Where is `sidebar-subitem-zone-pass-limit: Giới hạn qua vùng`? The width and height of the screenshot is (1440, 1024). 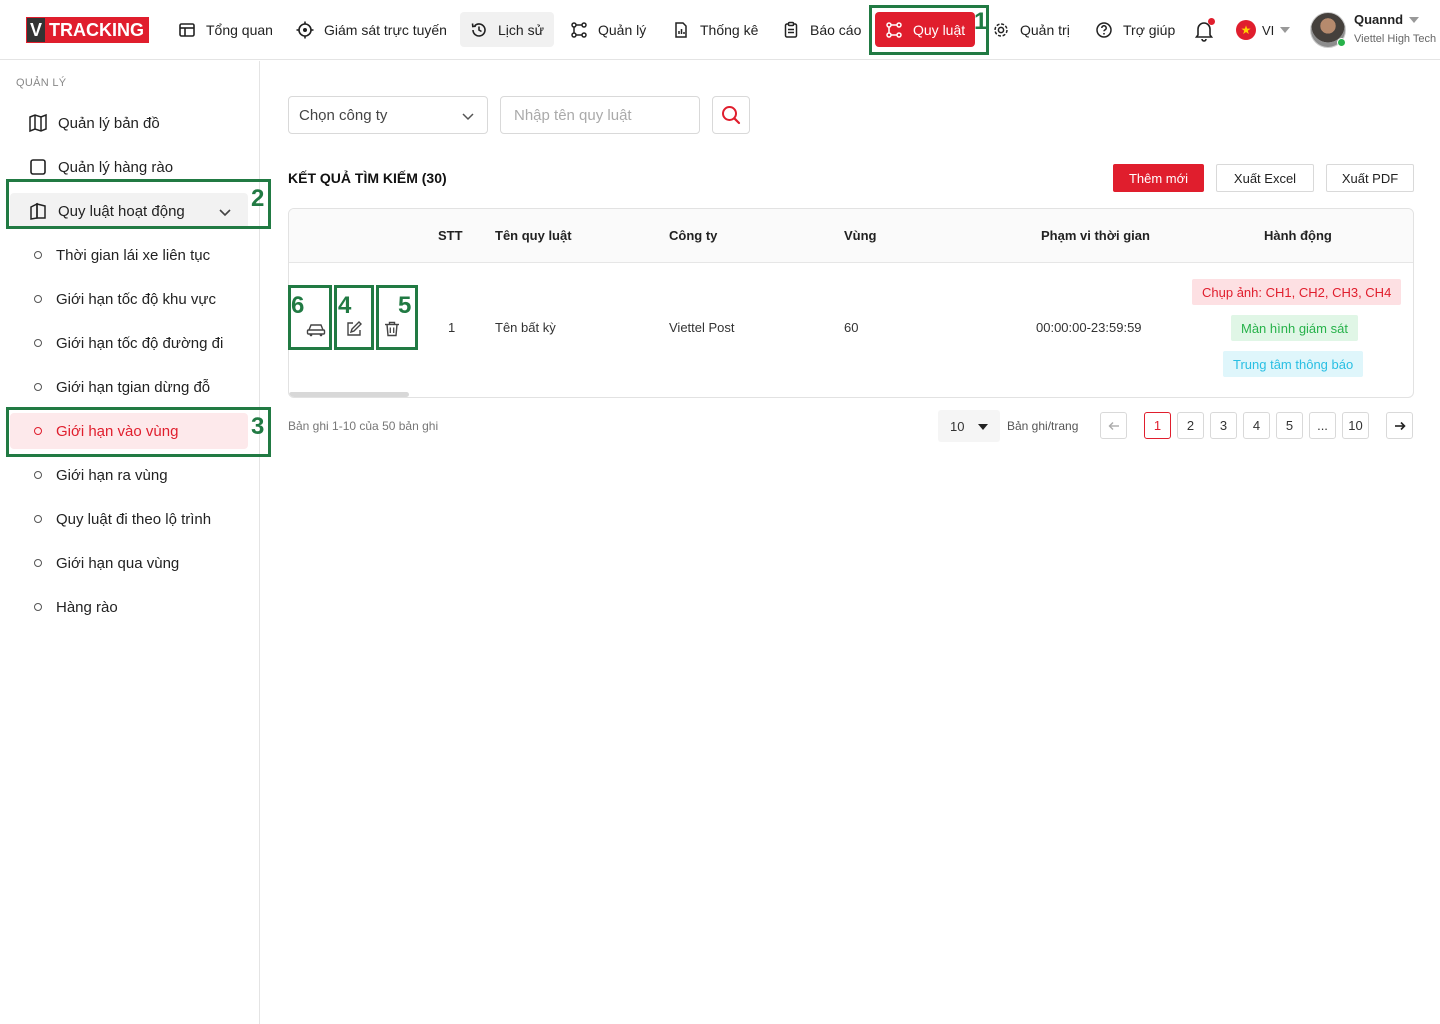
sidebar-subitem-zone-pass-limit: Giới hạn qua vùng is located at coordinates (129, 563).